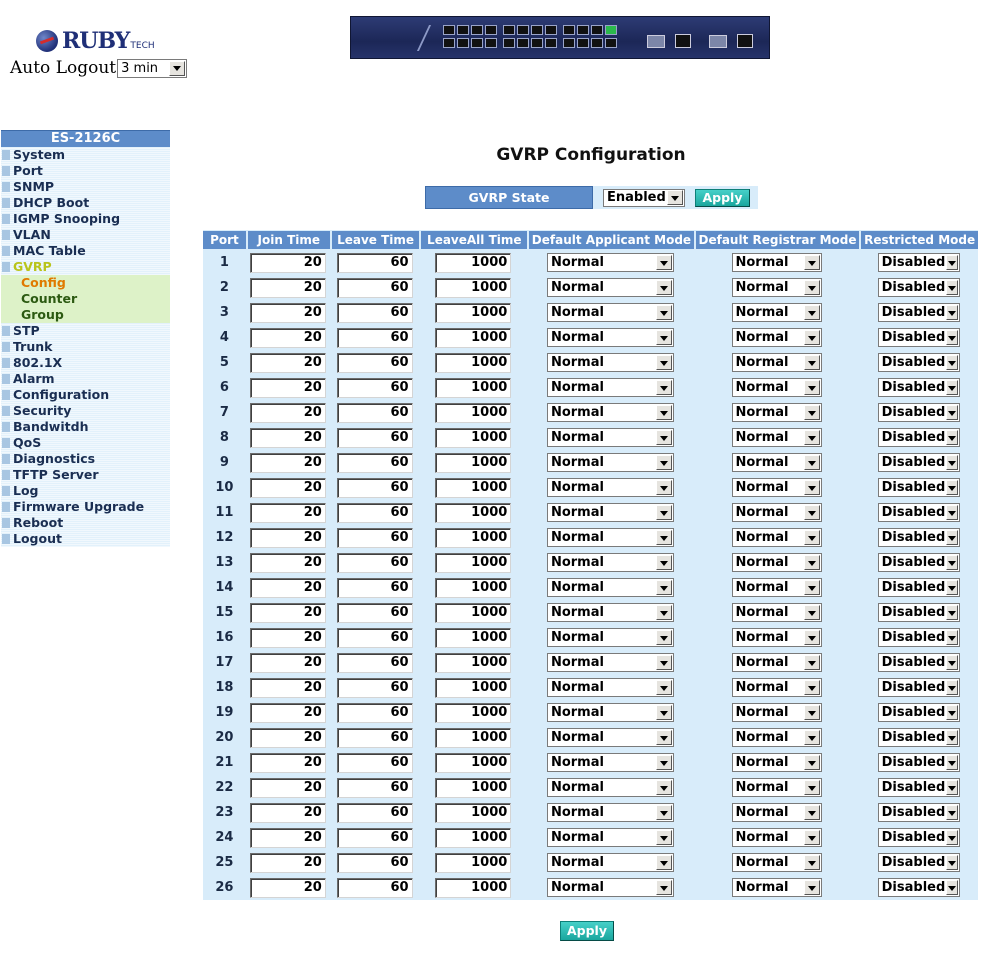  Describe the element at coordinates (85, 267) in the screenshot. I see `sidebar-item-gvrp: GVRP` at that location.